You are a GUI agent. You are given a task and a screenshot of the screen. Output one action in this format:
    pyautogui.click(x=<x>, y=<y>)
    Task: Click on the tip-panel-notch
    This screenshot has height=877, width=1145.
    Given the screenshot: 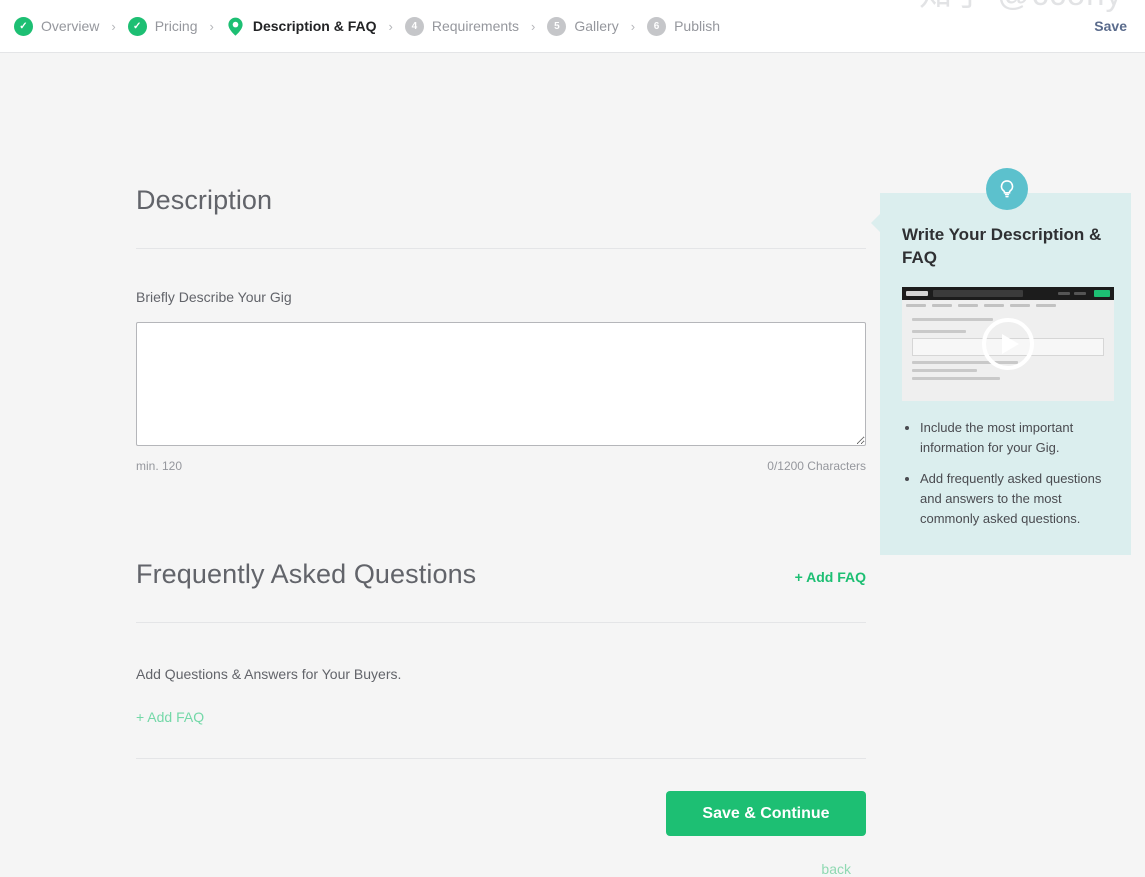 What is the action you would take?
    pyautogui.click(x=876, y=223)
    